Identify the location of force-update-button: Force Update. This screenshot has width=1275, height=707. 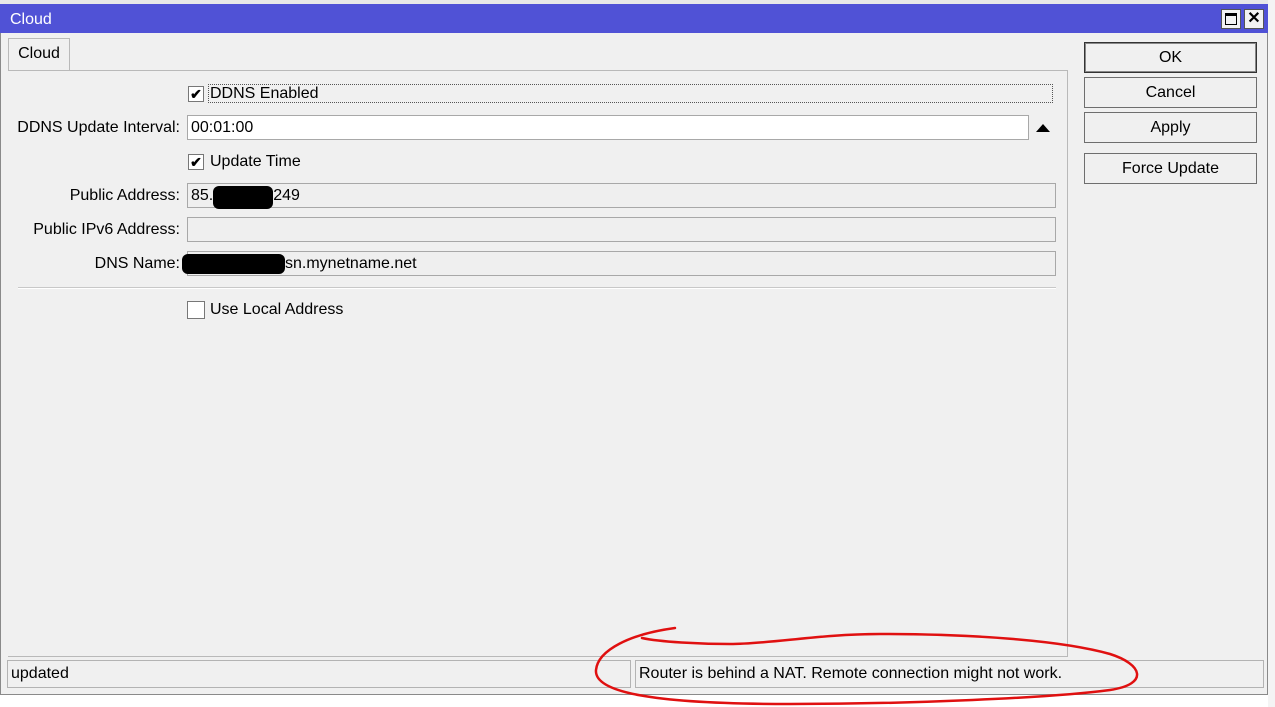
(1170, 168).